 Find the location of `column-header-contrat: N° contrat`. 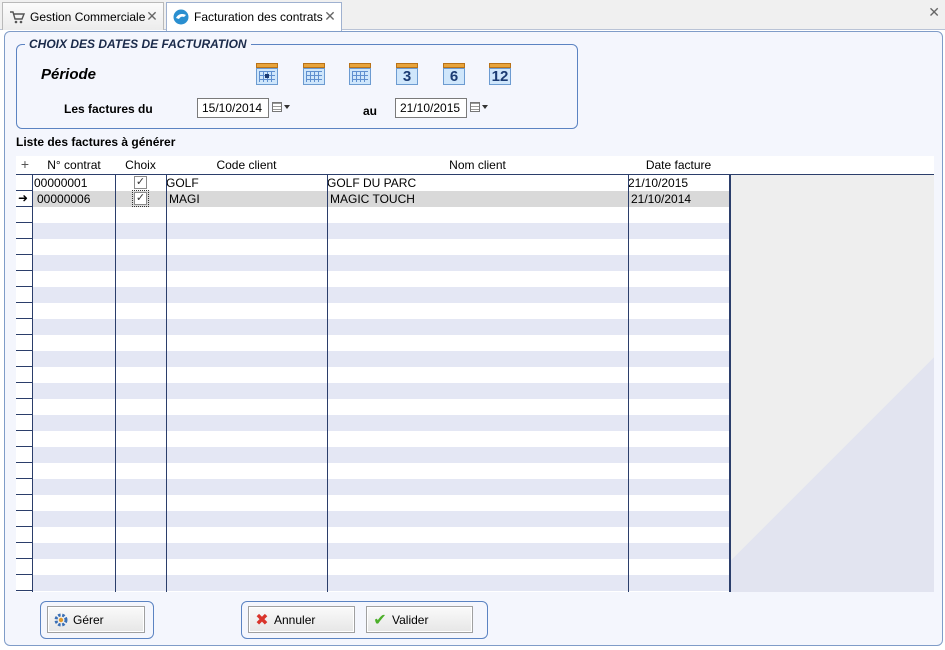

column-header-contrat: N° contrat is located at coordinates (74, 165).